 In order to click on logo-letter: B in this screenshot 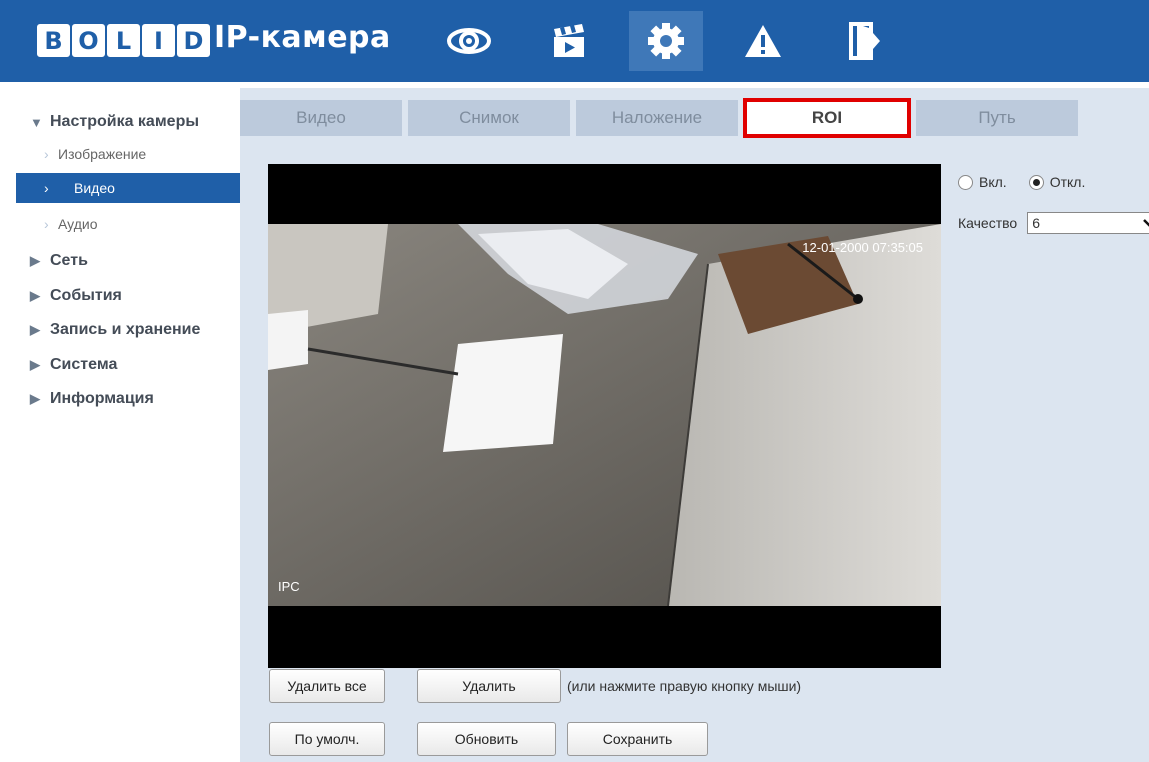, I will do `click(53, 40)`.